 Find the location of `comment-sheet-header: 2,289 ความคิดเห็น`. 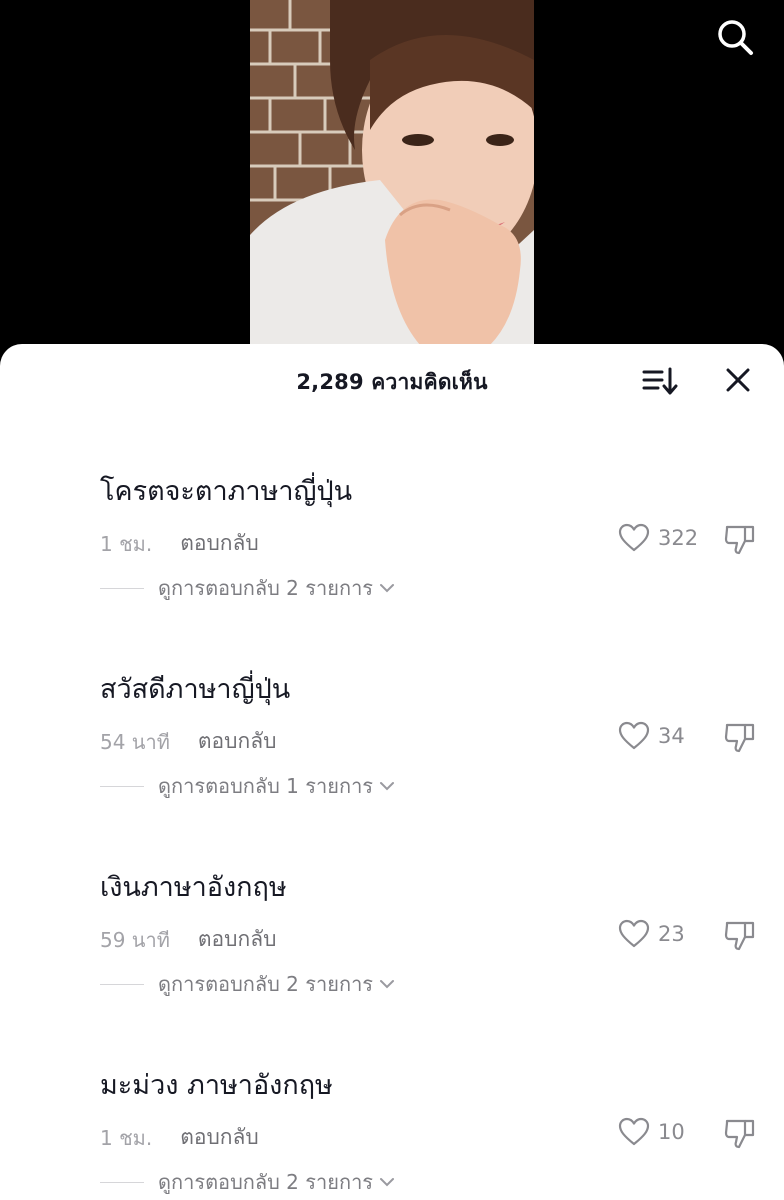

comment-sheet-header: 2,289 ความคิดเห็น is located at coordinates (392, 380).